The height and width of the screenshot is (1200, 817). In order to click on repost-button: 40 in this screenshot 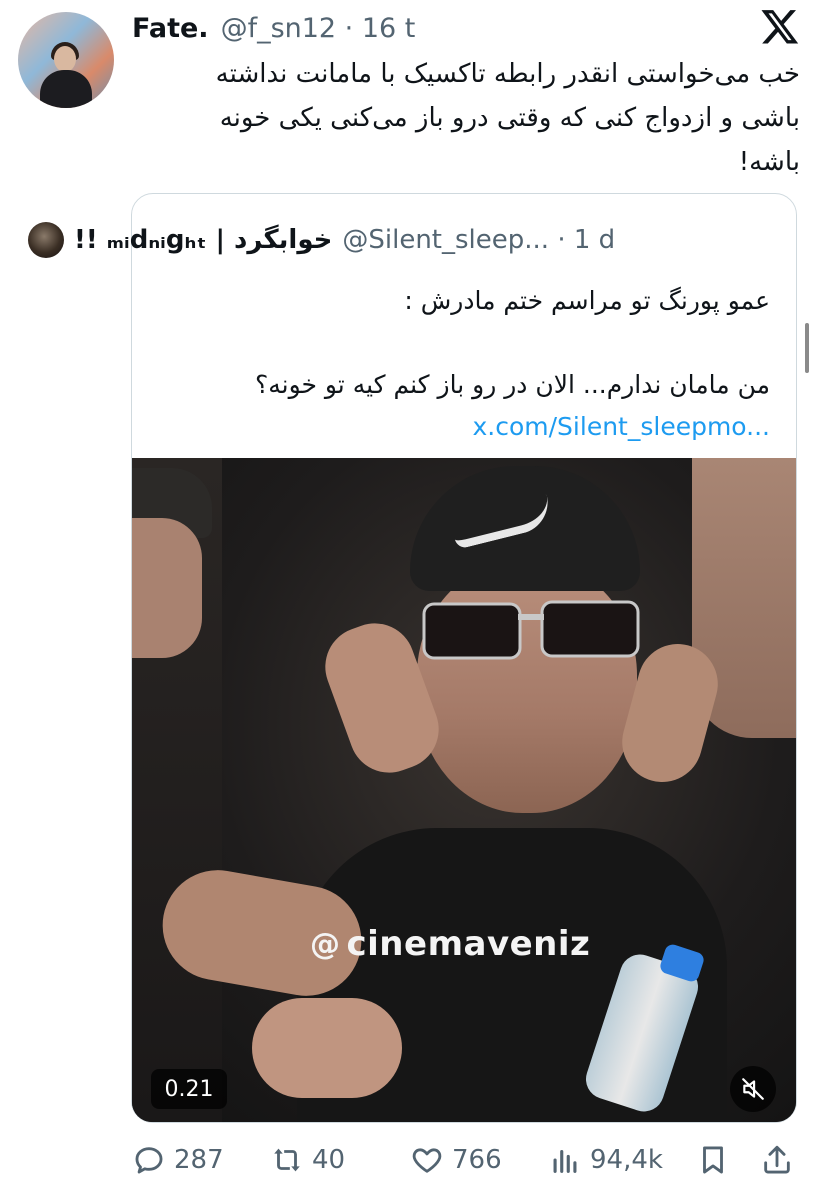, I will do `click(307, 1160)`.